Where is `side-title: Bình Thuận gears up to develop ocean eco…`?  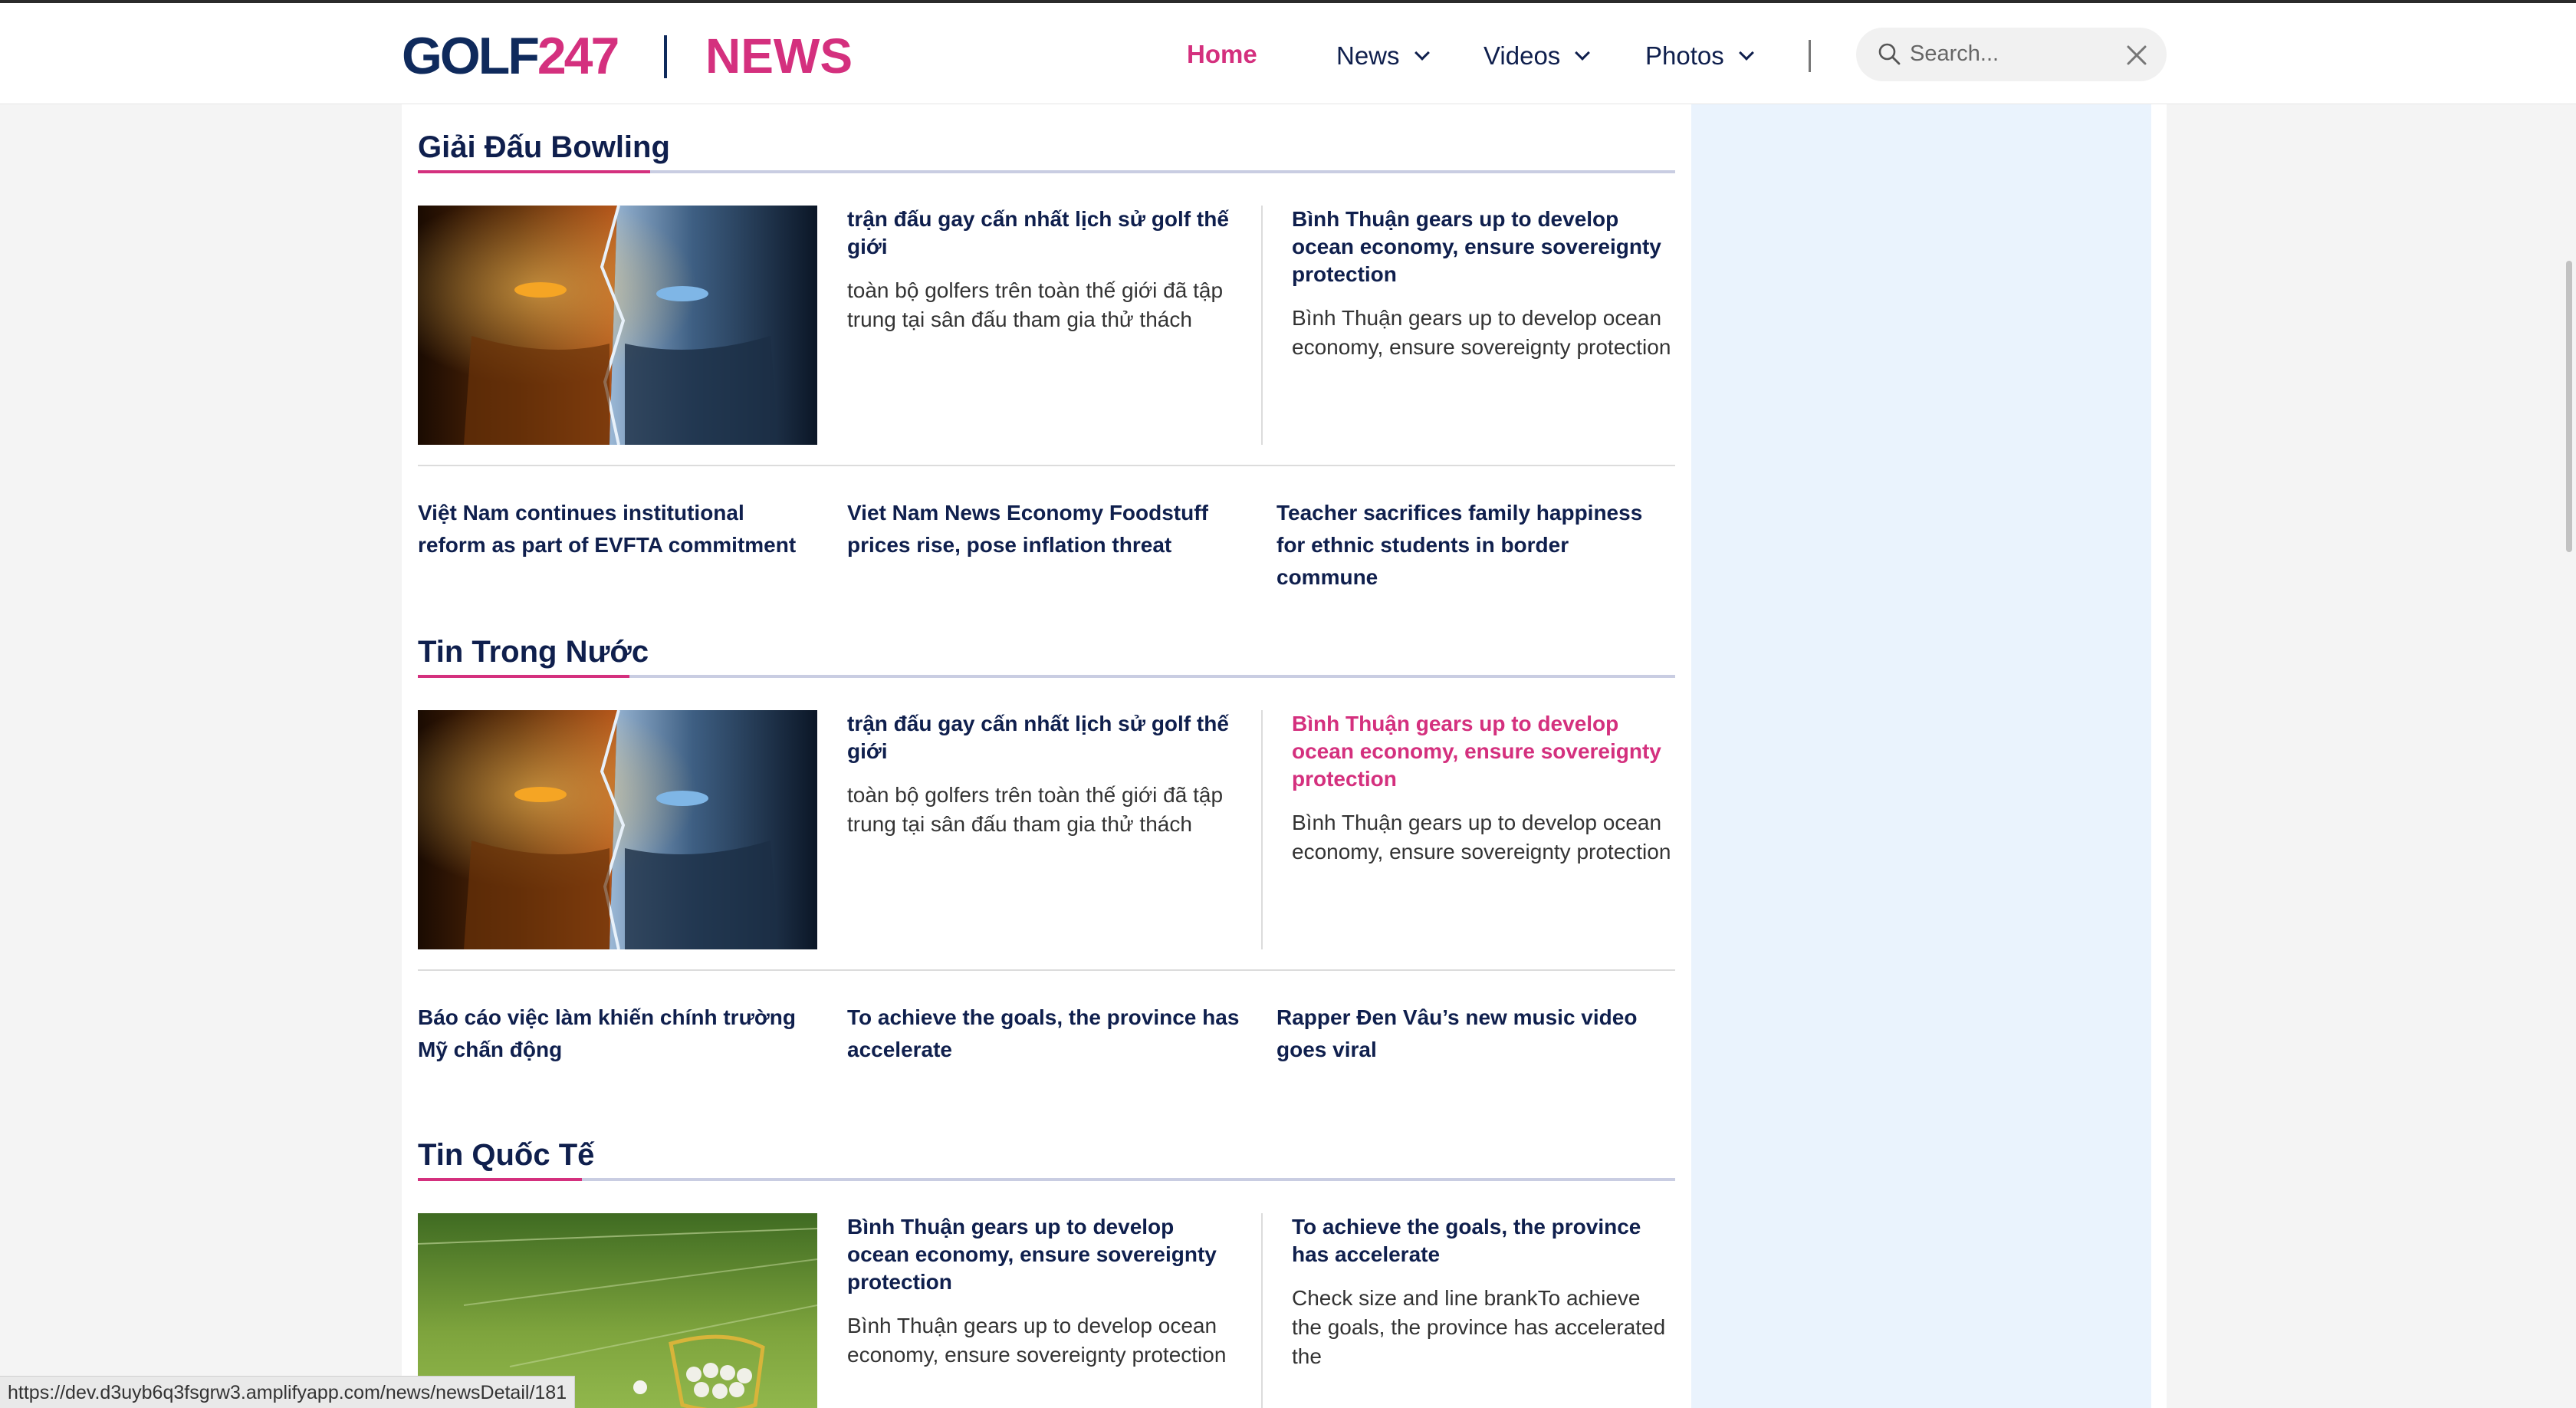
side-title: Bình Thuận gears up to develop ocean eco… is located at coordinates (1483, 247).